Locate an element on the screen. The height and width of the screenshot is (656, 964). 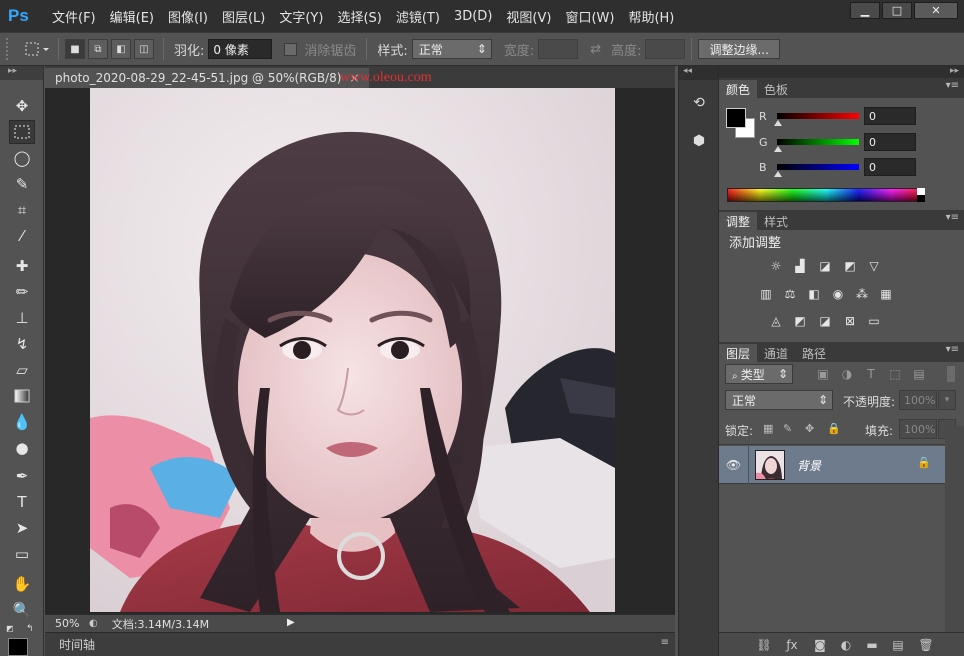
menu-image: 图像(I) is located at coordinates (188, 16).